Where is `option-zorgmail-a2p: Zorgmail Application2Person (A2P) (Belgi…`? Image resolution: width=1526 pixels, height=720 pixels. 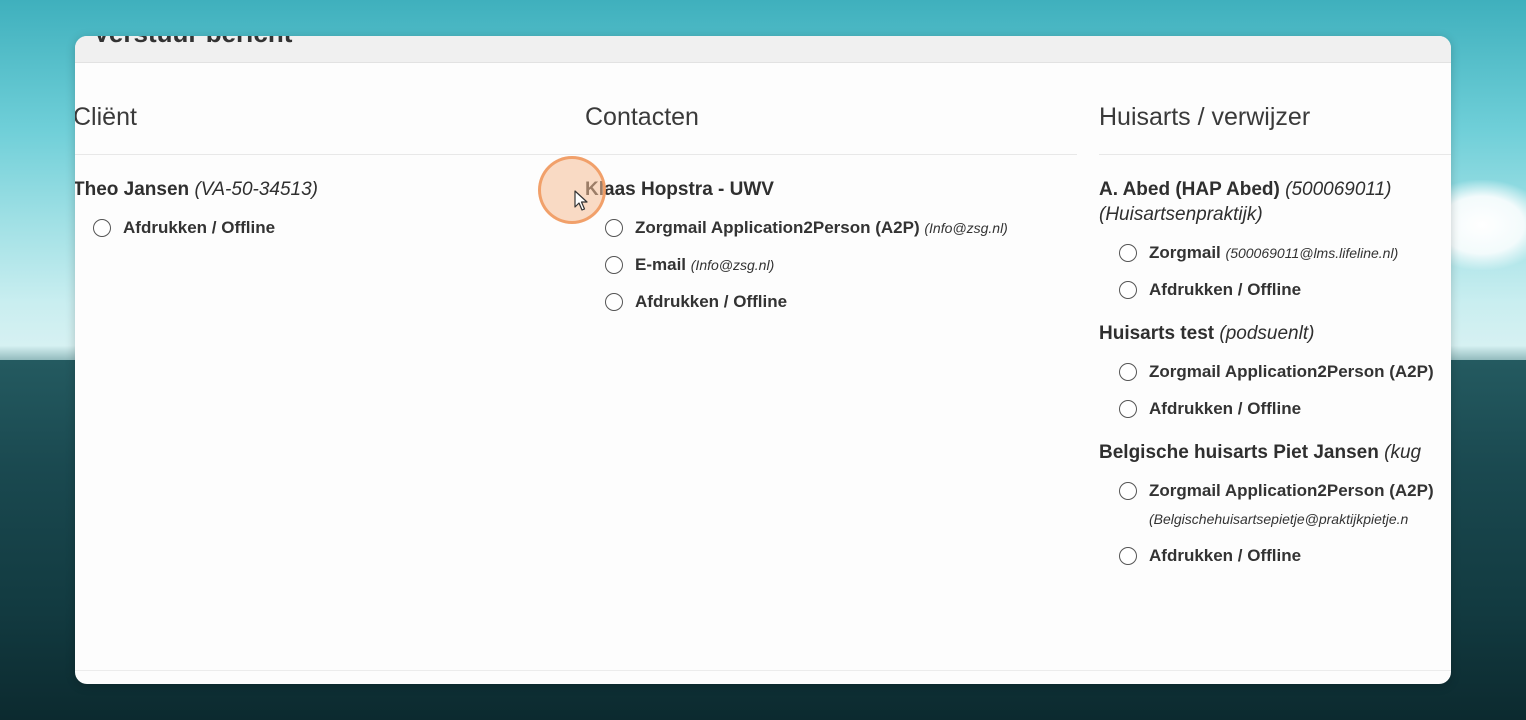 option-zorgmail-a2p: Zorgmail Application2Person (A2P) (Belgi… is located at coordinates (1285, 505).